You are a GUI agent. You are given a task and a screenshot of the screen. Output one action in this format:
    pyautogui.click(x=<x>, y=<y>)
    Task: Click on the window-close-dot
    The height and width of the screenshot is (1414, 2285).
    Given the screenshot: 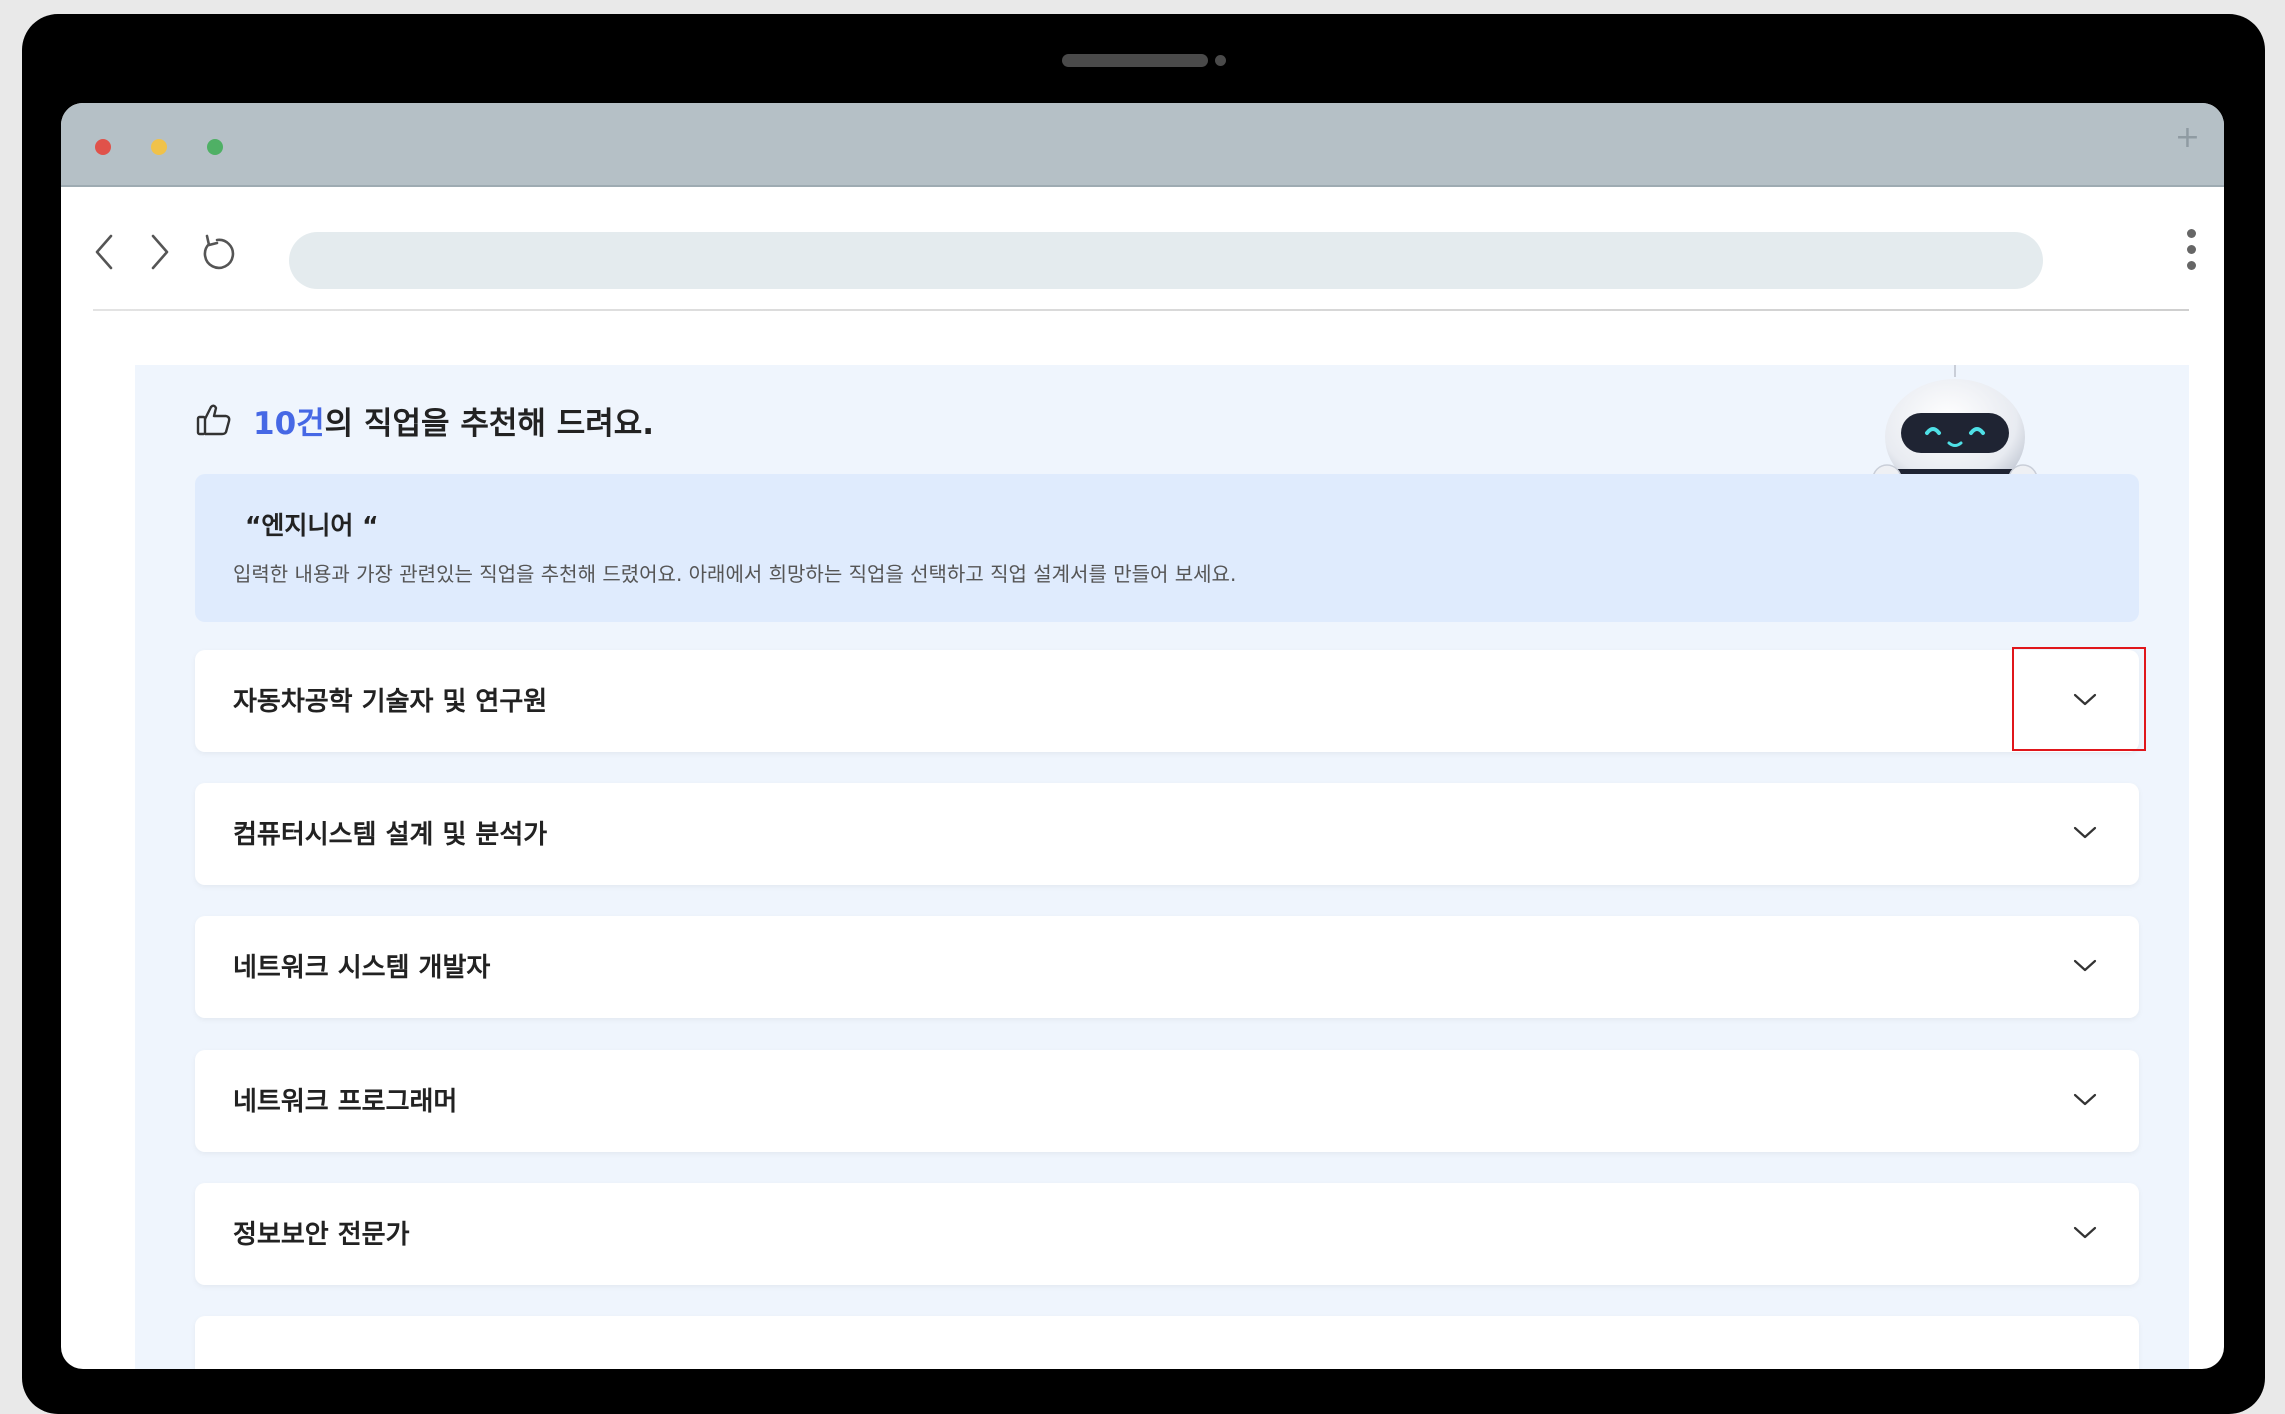 What is the action you would take?
    pyautogui.click(x=103, y=147)
    